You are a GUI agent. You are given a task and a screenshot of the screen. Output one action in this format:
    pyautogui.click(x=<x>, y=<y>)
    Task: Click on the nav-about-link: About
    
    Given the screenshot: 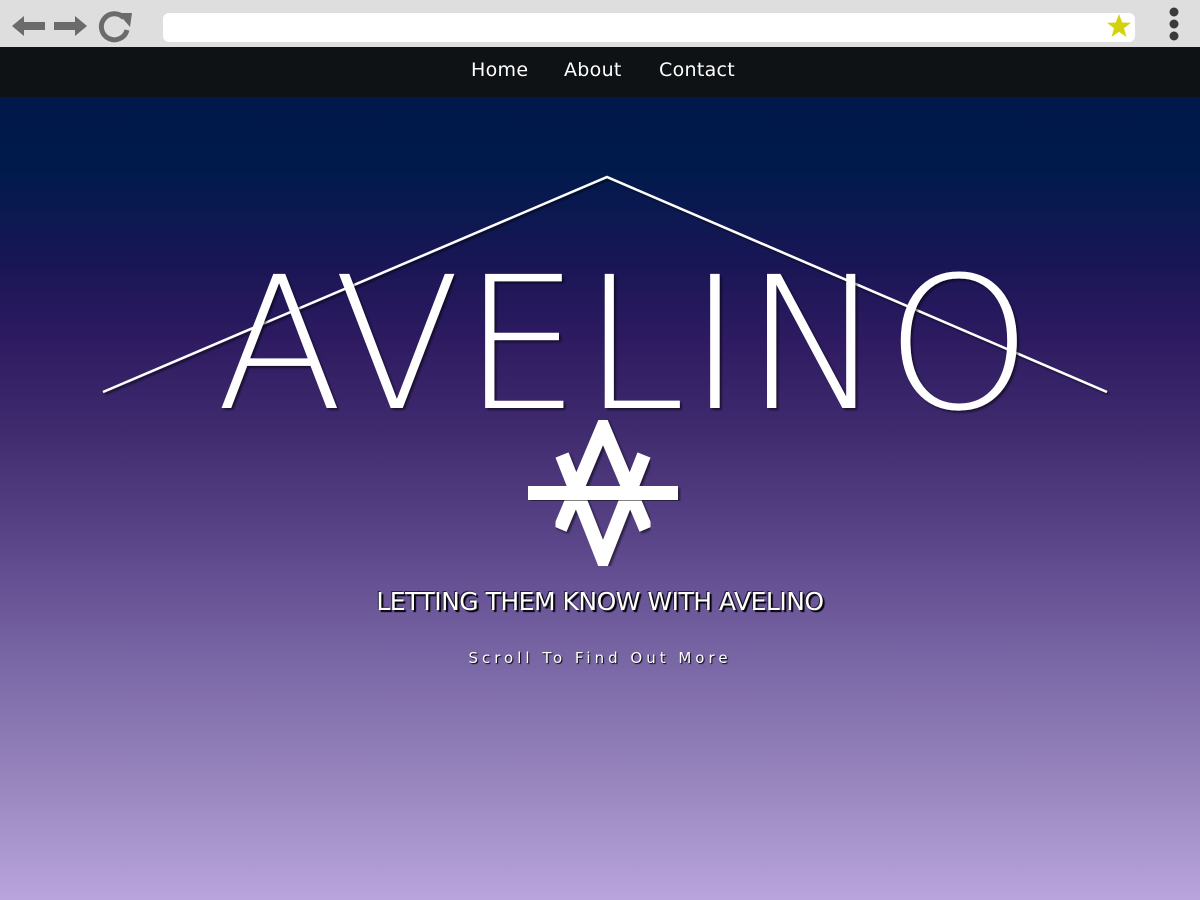 What is the action you would take?
    pyautogui.click(x=593, y=70)
    